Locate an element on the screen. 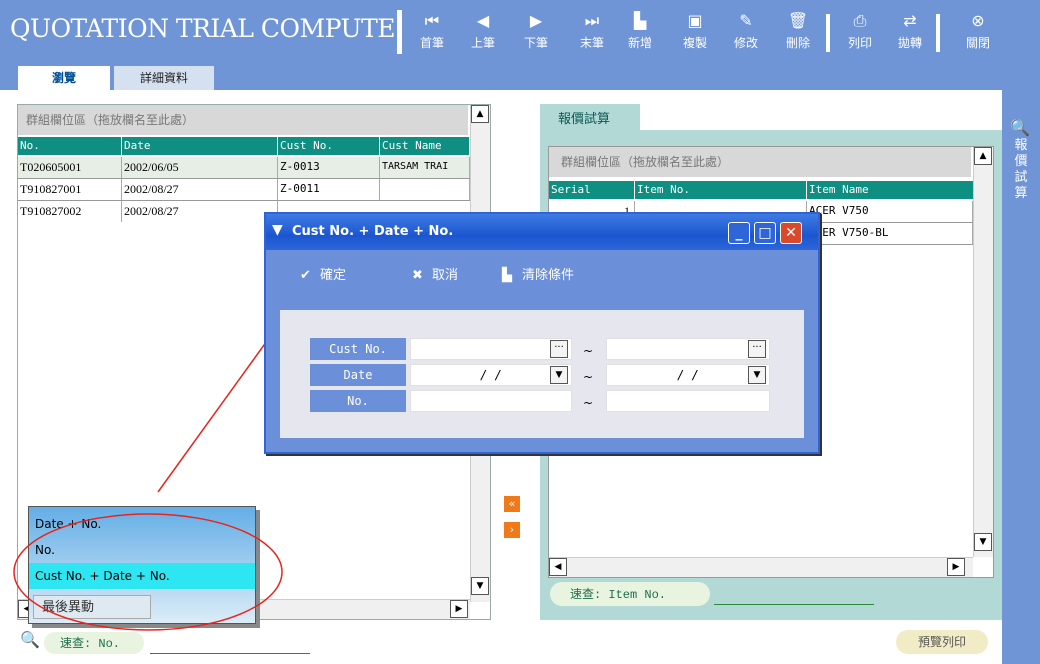 This screenshot has width=1040, height=664. toolbar-last-button: ⏭ 末筆 is located at coordinates (592, 33).